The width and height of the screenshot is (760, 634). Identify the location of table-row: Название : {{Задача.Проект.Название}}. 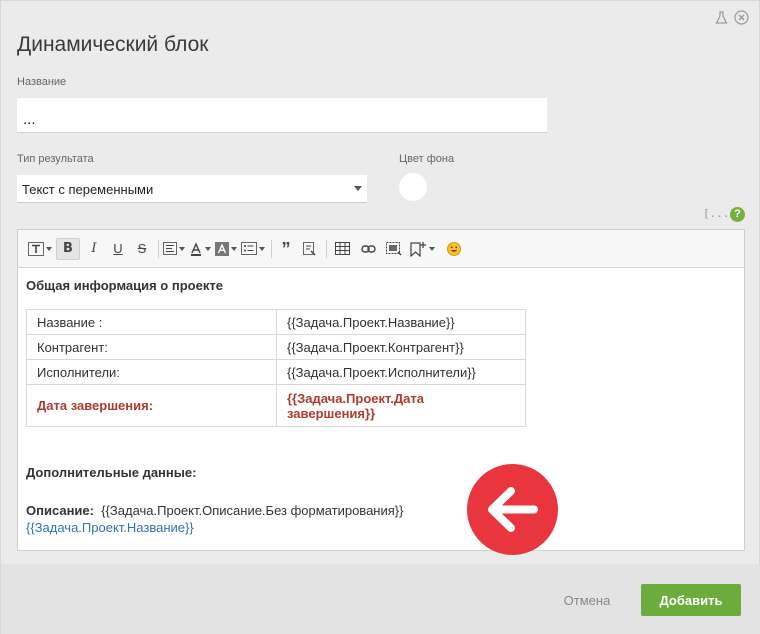
(276, 322).